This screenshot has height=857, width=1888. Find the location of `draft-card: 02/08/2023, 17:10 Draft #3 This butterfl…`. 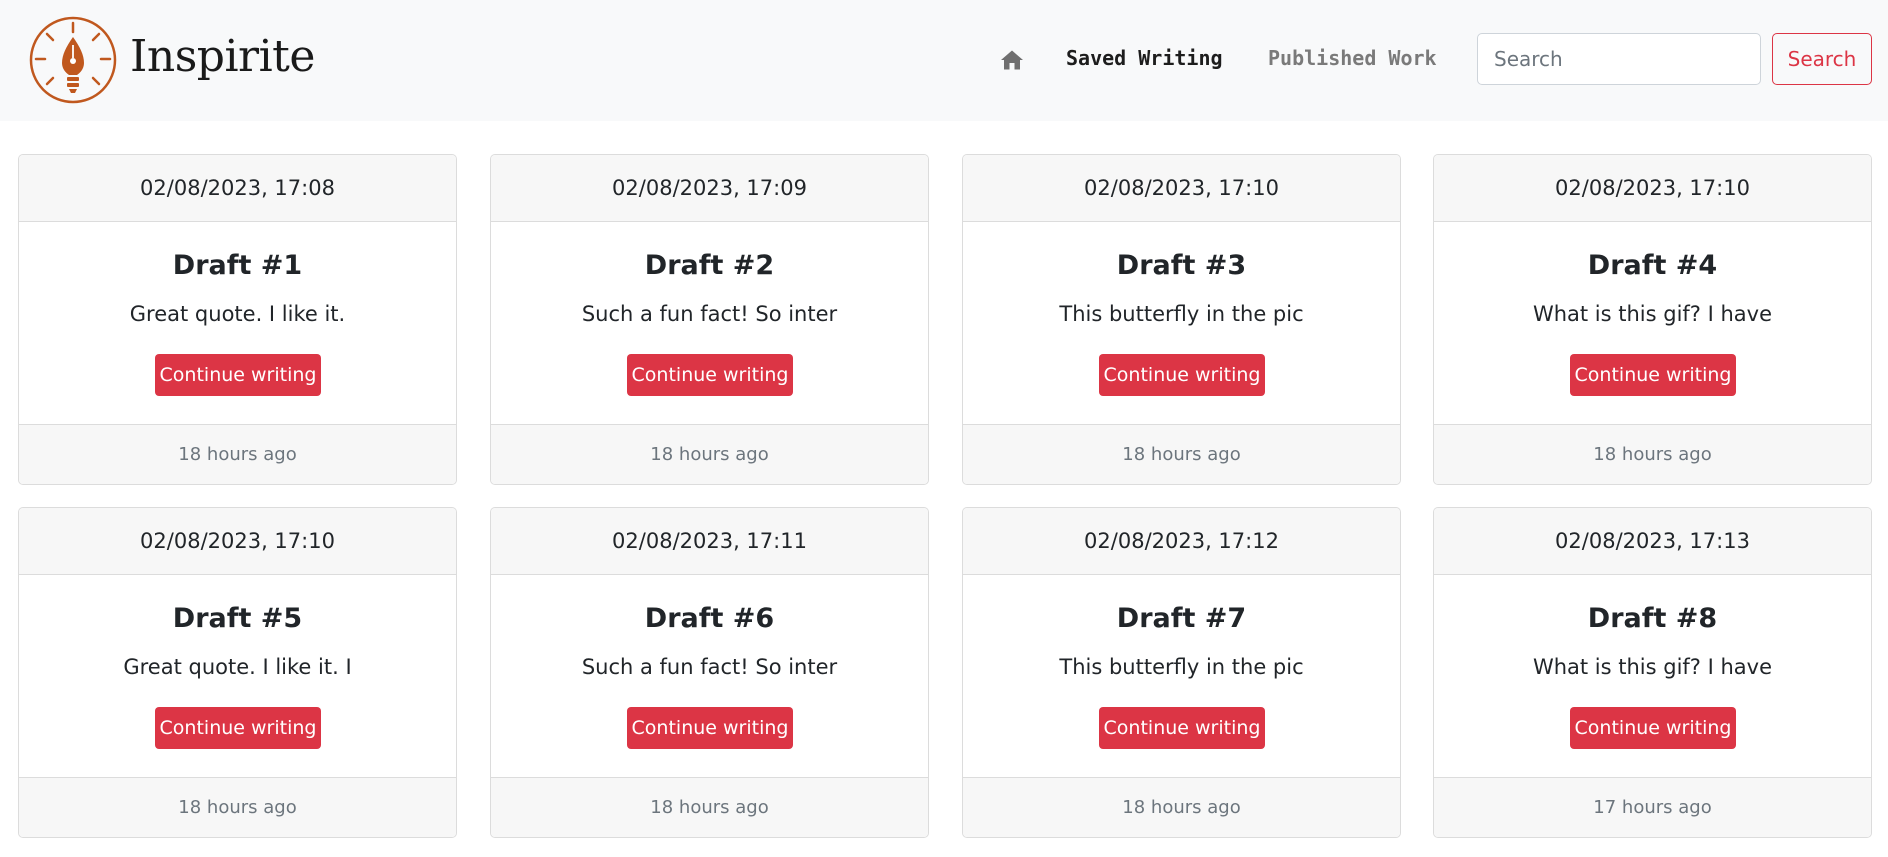

draft-card: 02/08/2023, 17:10 Draft #3 This butterfl… is located at coordinates (1181, 319).